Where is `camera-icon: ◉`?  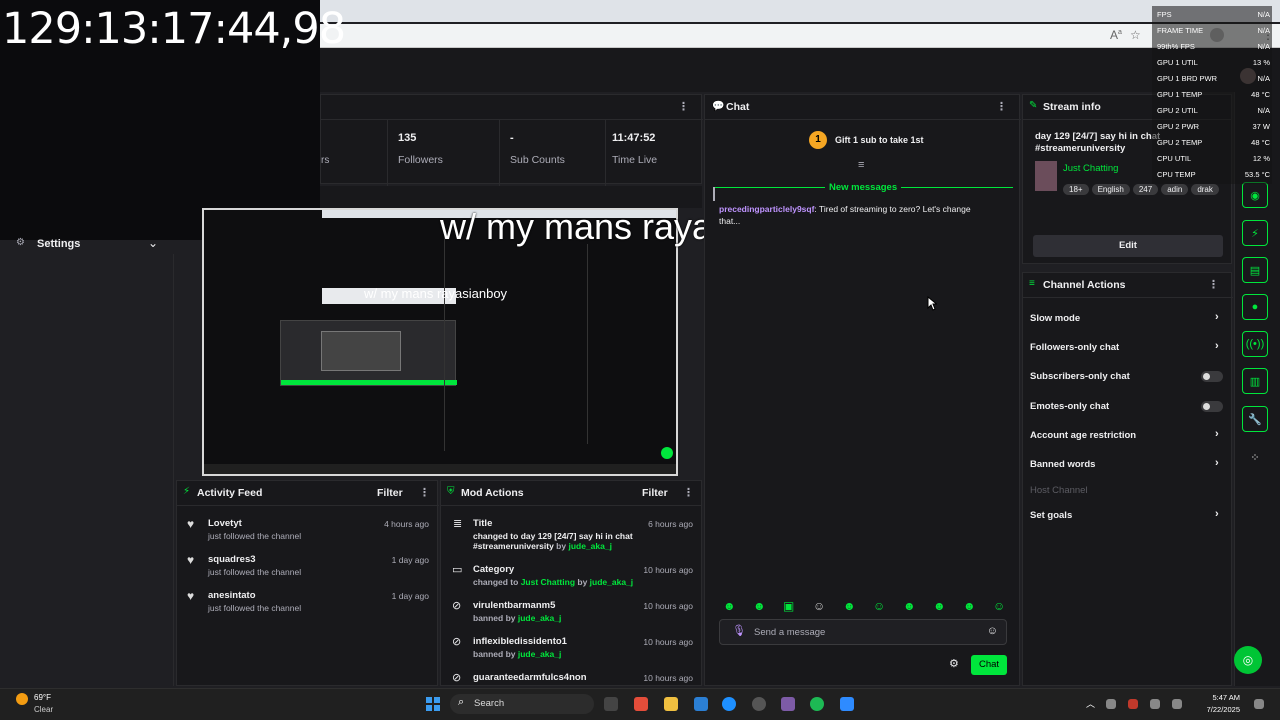 camera-icon: ◉ is located at coordinates (1255, 195).